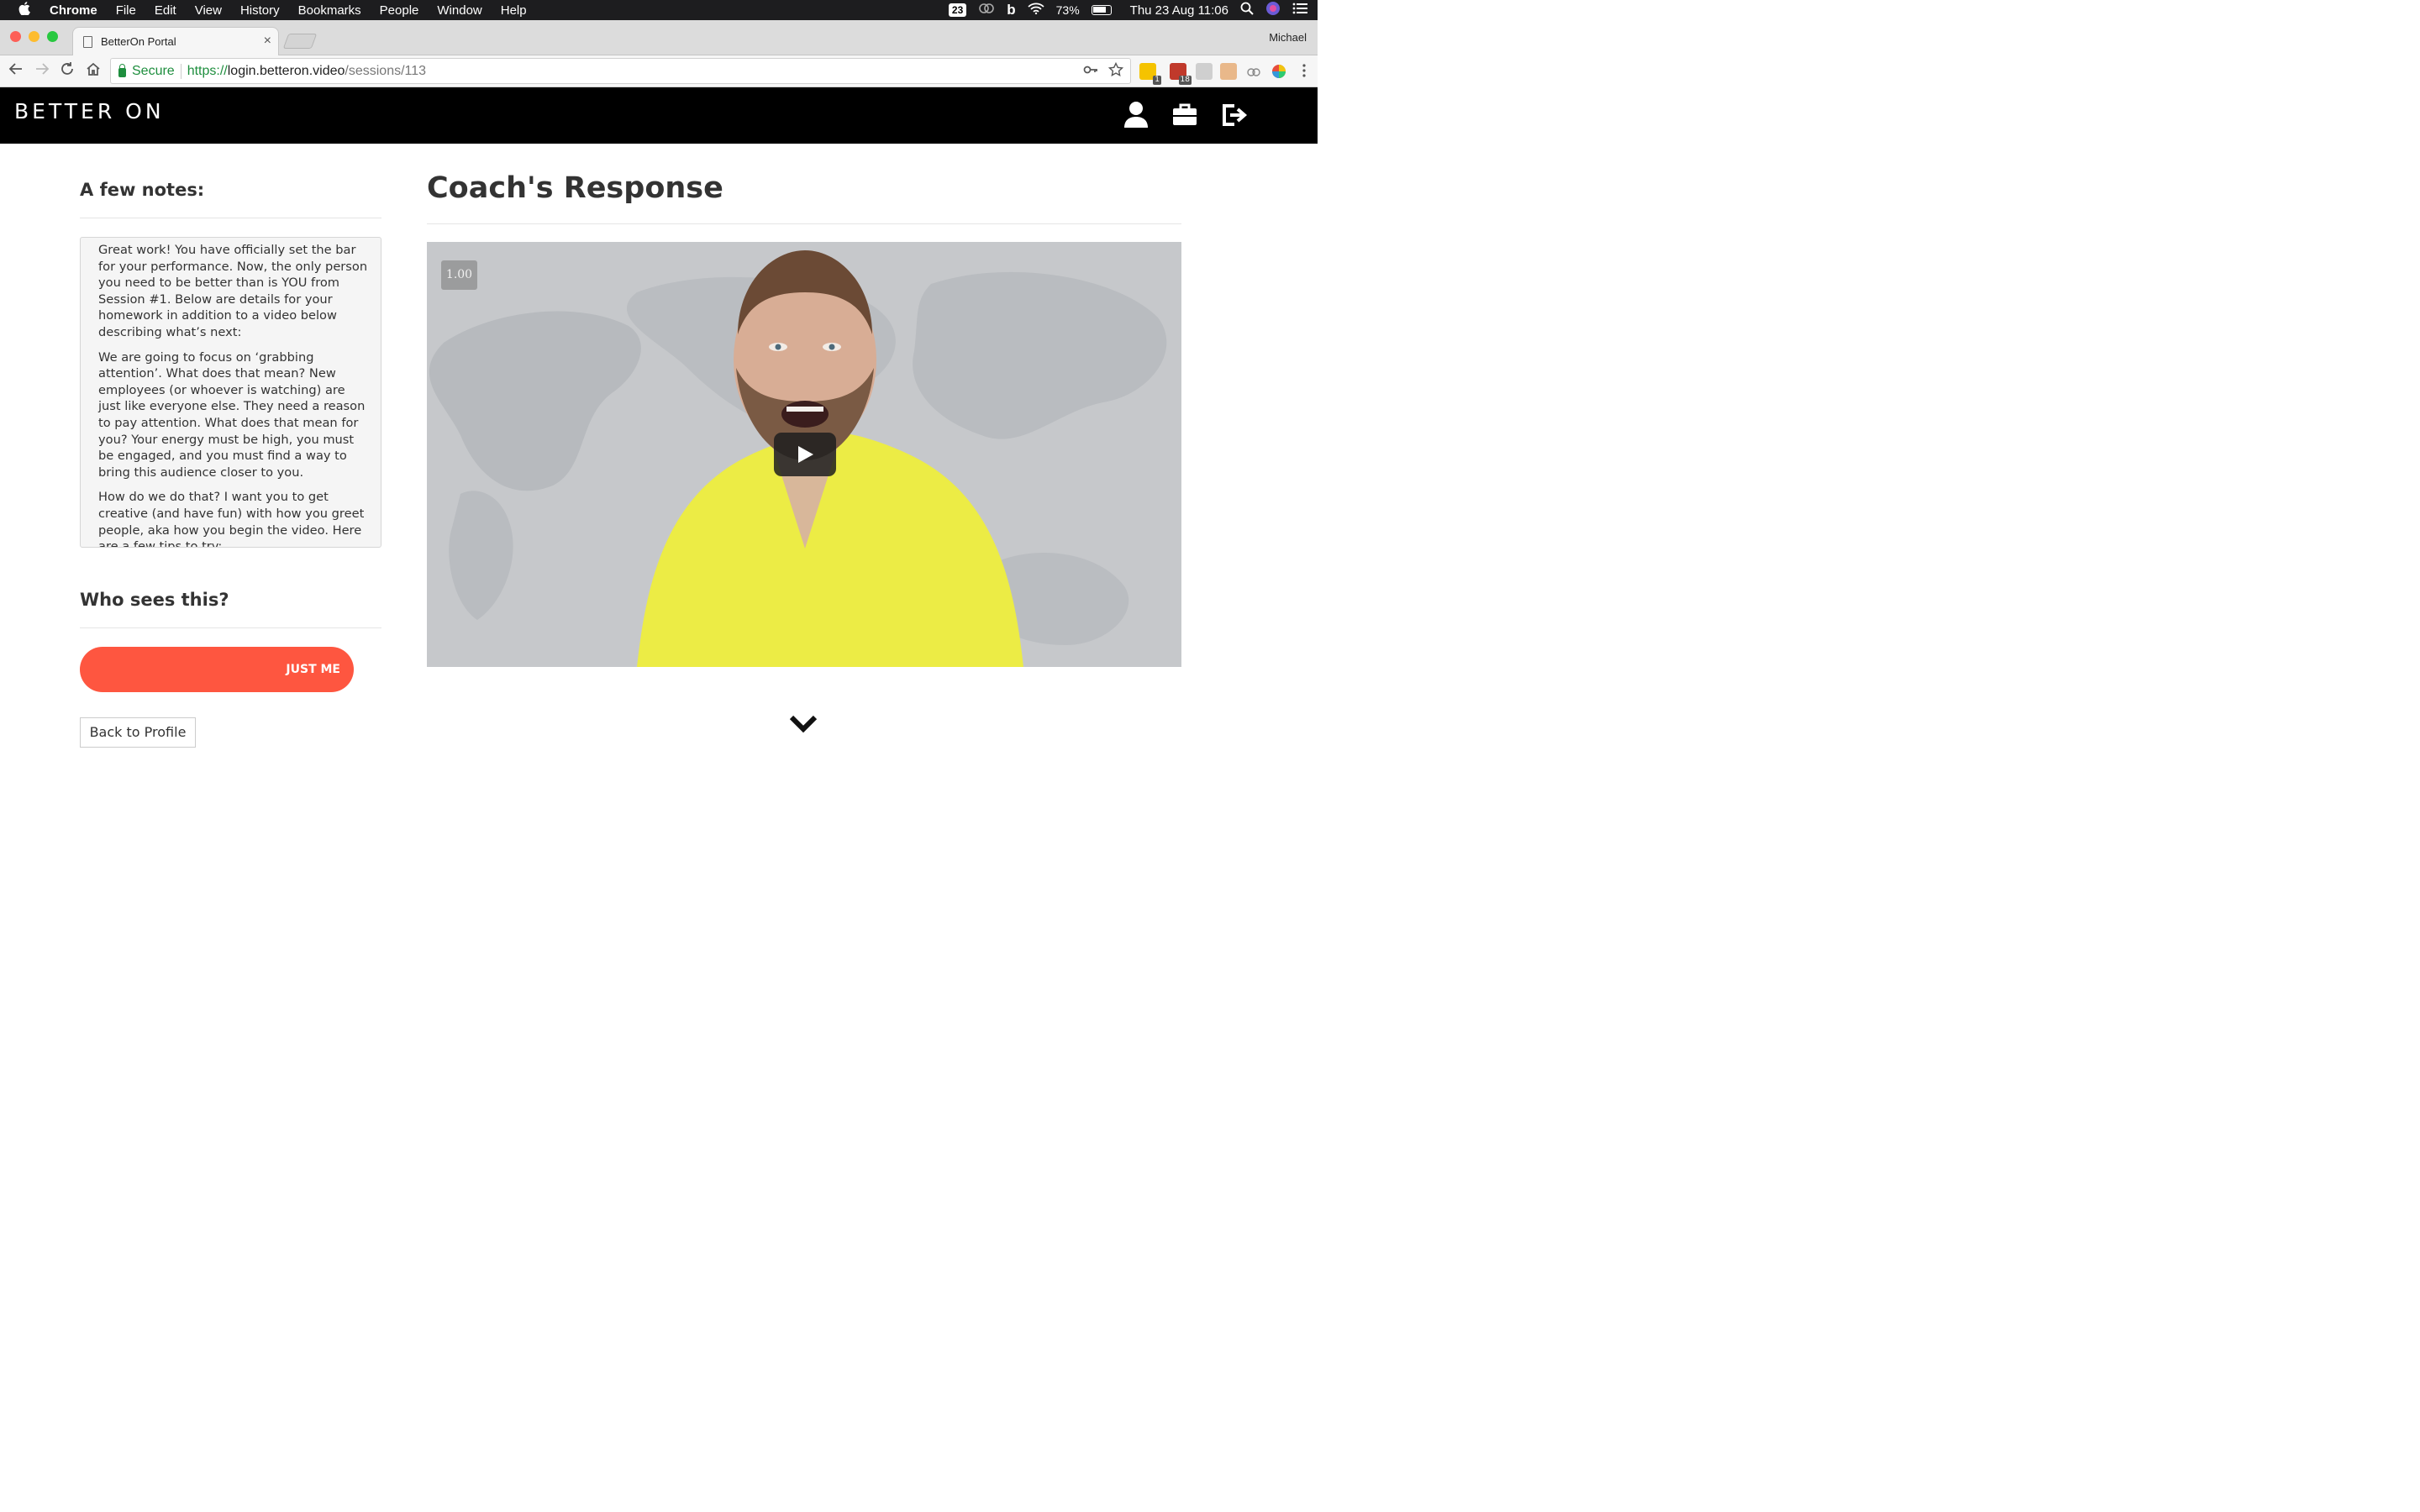  Describe the element at coordinates (16, 71) in the screenshot. I see `back-arrow-icon` at that location.